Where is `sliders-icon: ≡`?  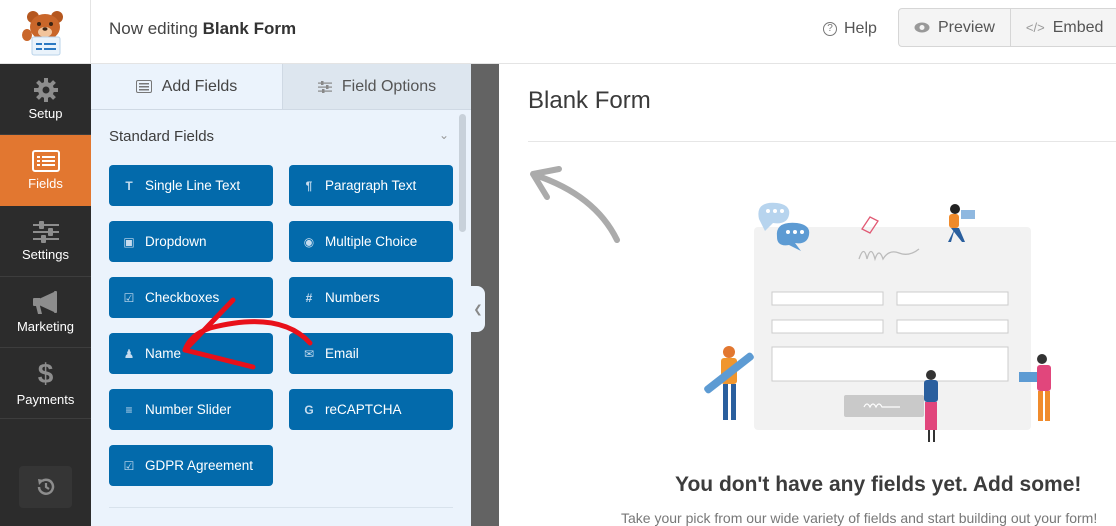
sliders-icon: ≡ is located at coordinates (129, 409).